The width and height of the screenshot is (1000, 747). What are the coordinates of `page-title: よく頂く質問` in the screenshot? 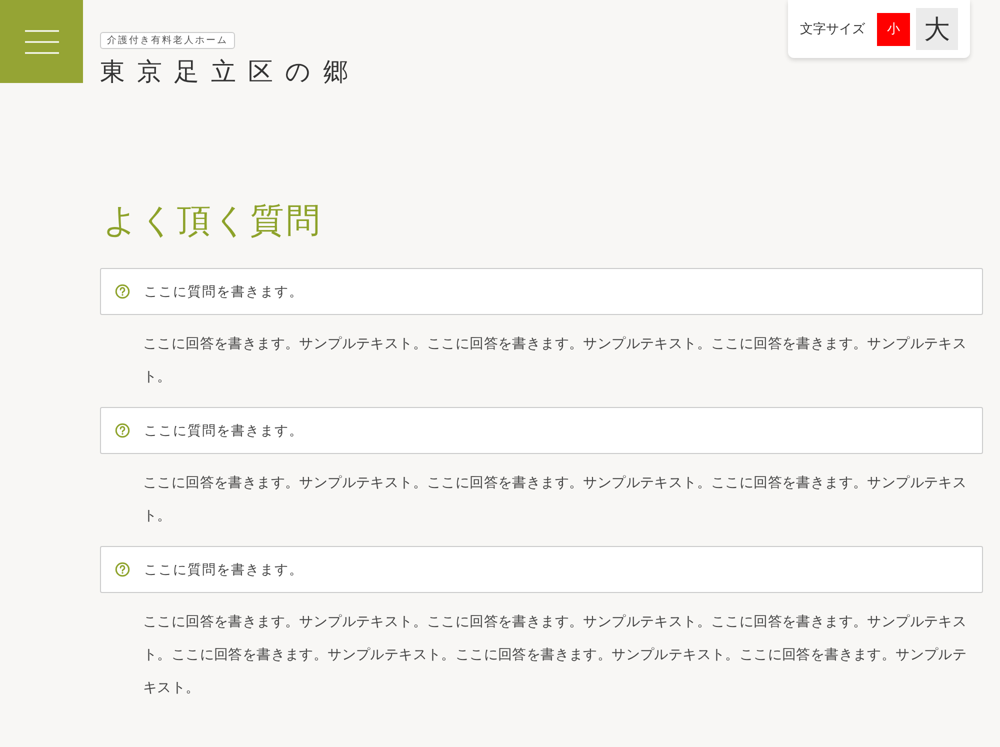 It's located at (213, 221).